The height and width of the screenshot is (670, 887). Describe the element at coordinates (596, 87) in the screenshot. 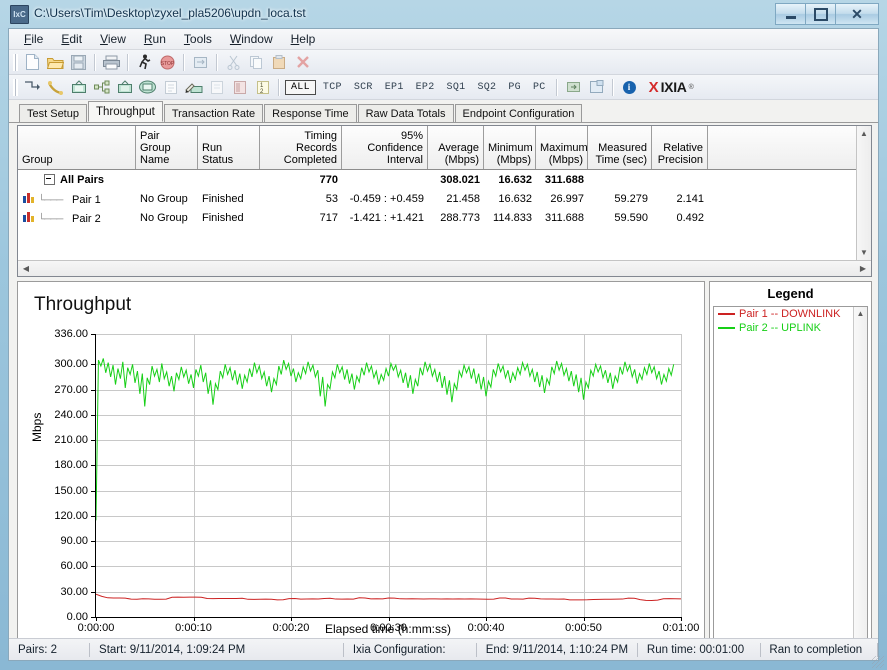

I see `report-icon` at that location.